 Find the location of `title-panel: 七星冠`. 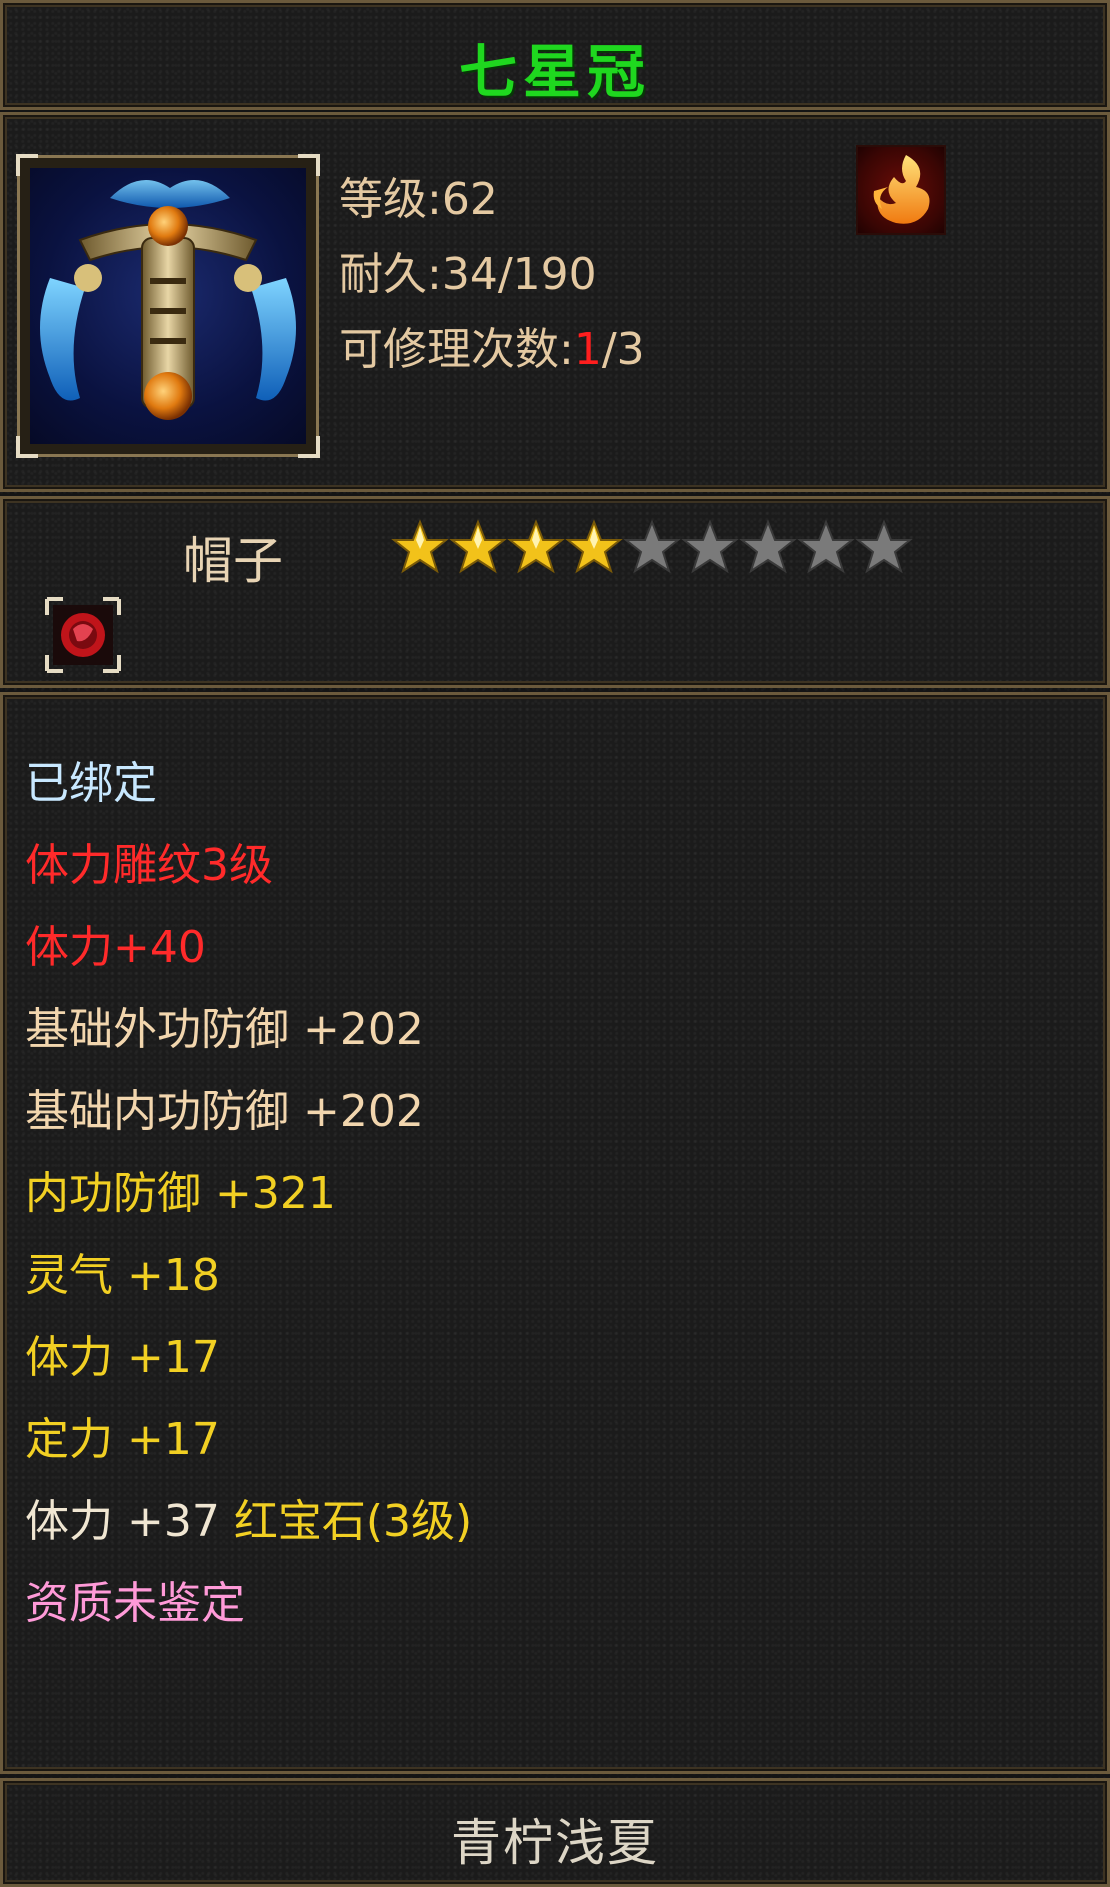

title-panel: 七星冠 is located at coordinates (555, 55).